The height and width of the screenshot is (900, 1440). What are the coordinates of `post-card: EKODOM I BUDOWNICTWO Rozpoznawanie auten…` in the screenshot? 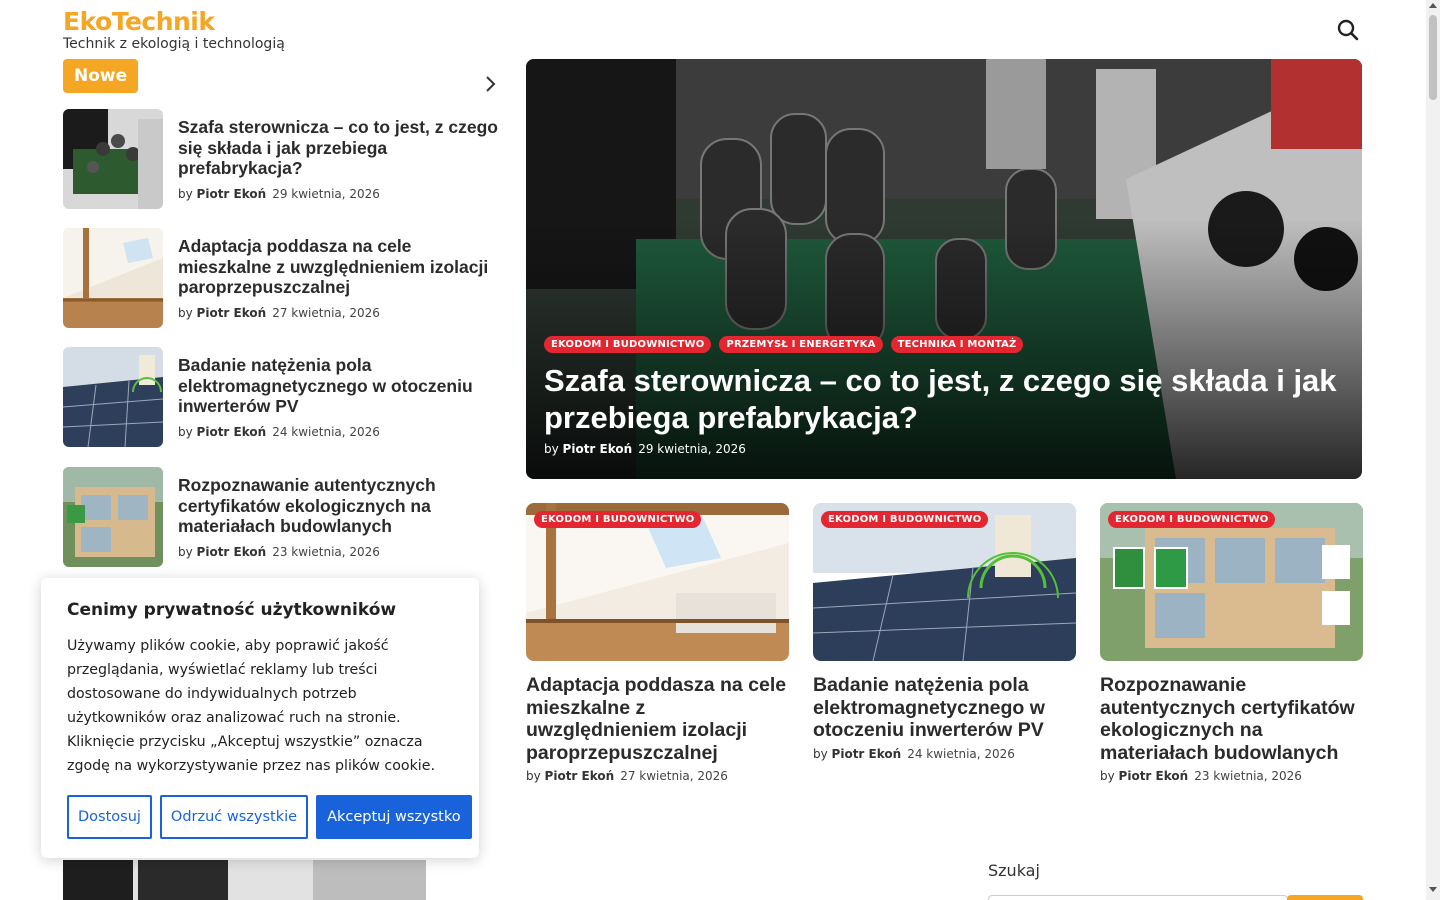 It's located at (1231, 643).